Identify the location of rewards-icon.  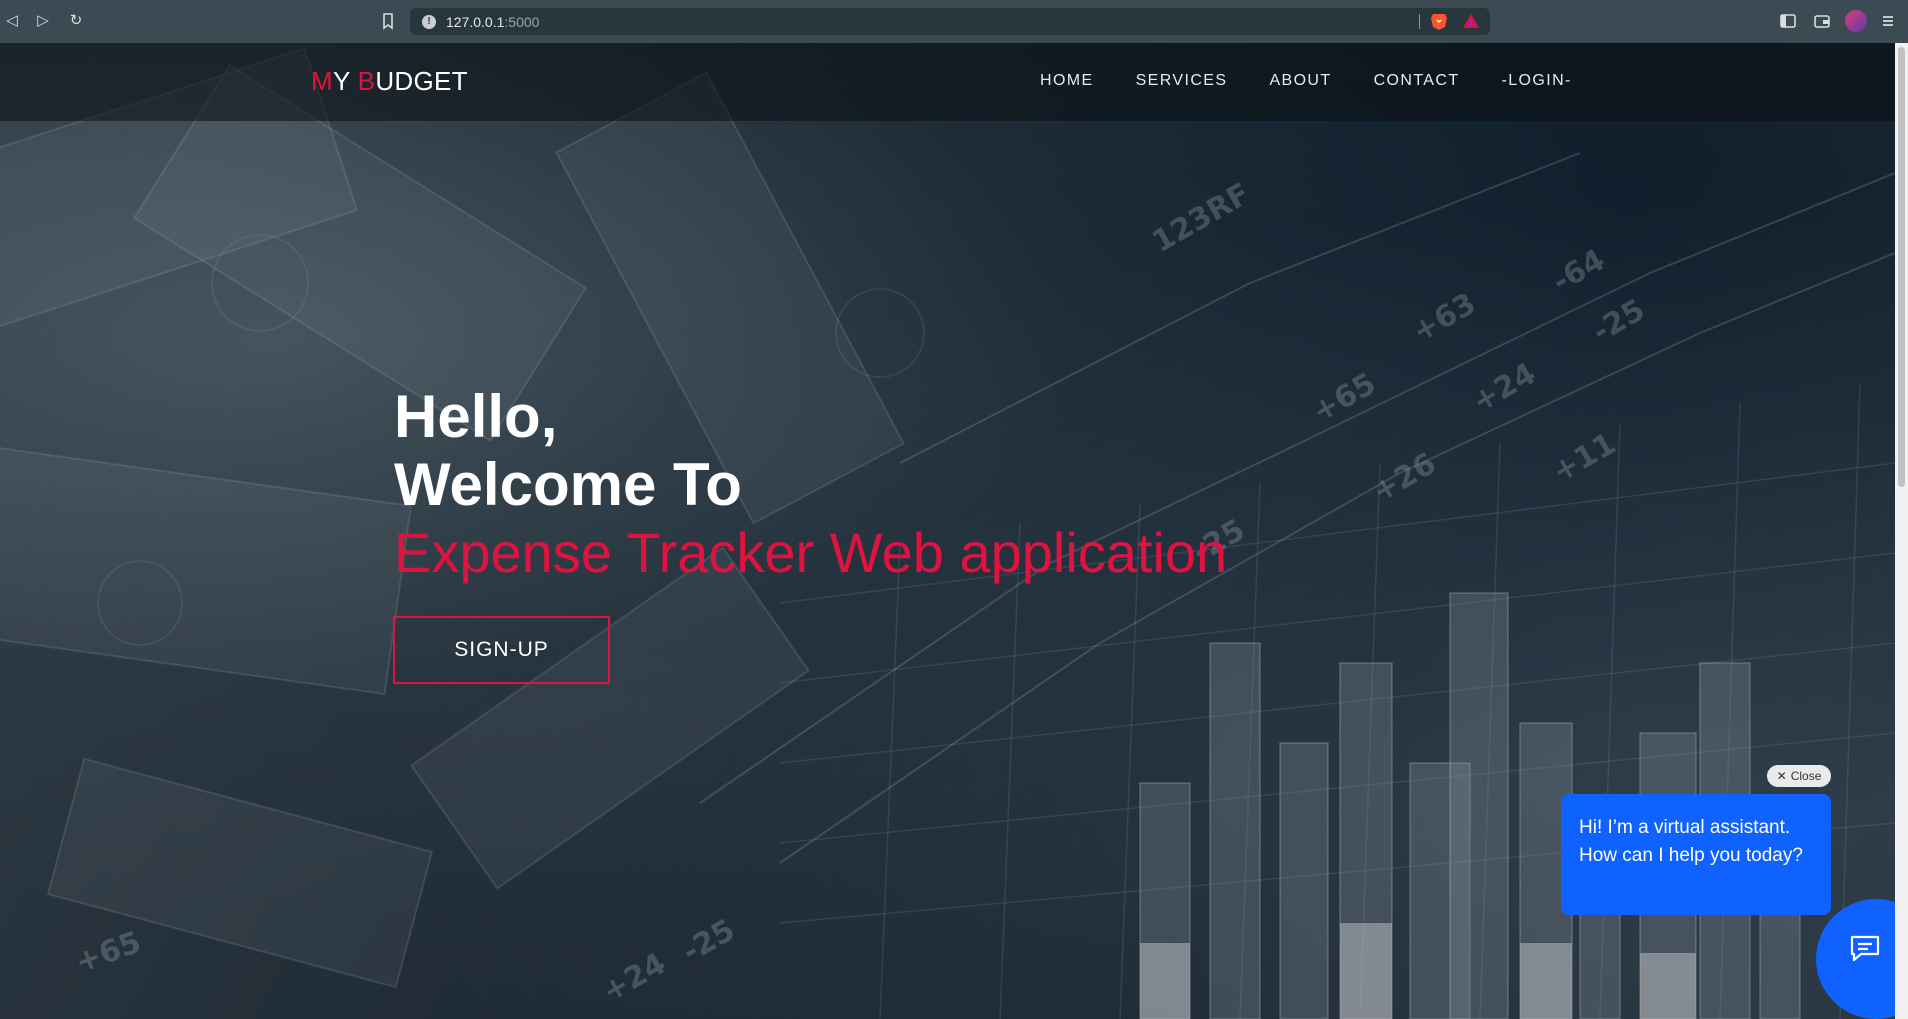
(1471, 21).